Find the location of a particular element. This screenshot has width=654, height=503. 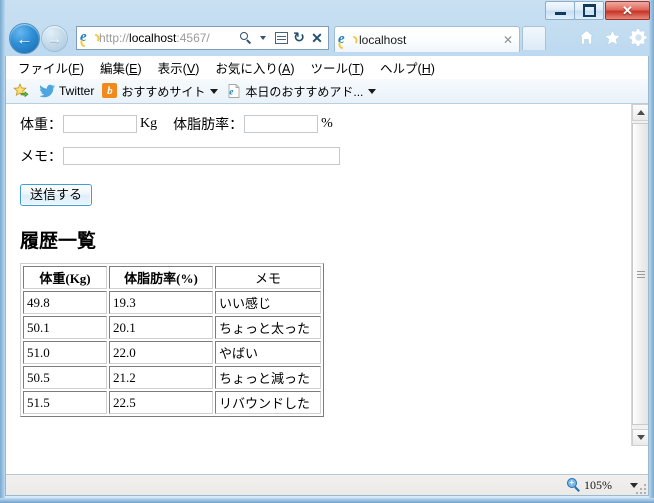

favorites-item-suggested-sites: b おすすめサイト is located at coordinates (160, 91).